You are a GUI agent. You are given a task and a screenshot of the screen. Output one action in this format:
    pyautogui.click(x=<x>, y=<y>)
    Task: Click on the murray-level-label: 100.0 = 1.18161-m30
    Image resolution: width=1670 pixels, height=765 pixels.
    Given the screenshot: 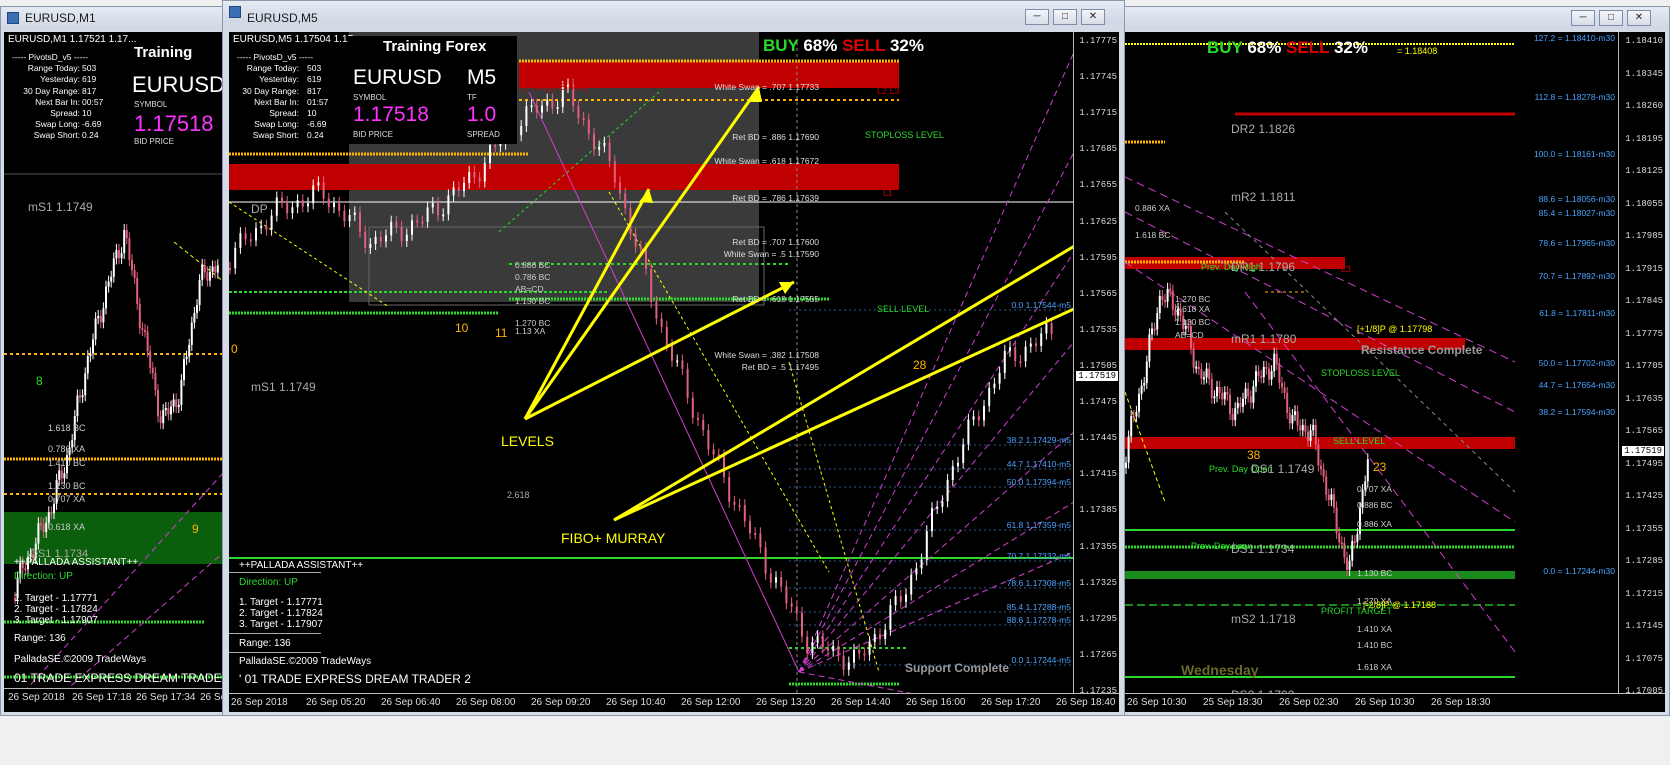 What is the action you would take?
    pyautogui.click(x=1574, y=154)
    